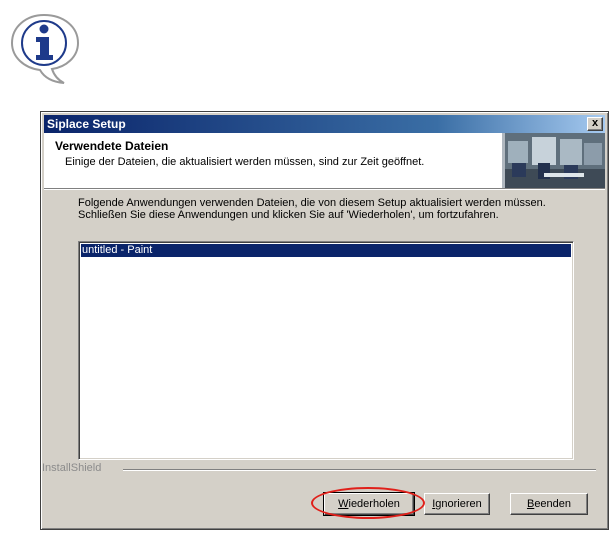 The height and width of the screenshot is (537, 613). I want to click on ignore-button: Ignorieren, so click(457, 504).